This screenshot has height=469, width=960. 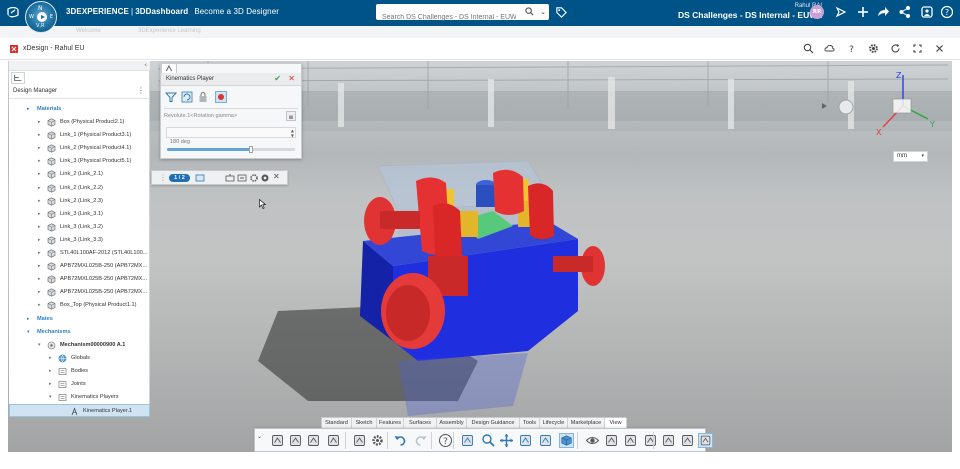 What do you see at coordinates (687, 440) in the screenshot?
I see `annotation-icon` at bounding box center [687, 440].